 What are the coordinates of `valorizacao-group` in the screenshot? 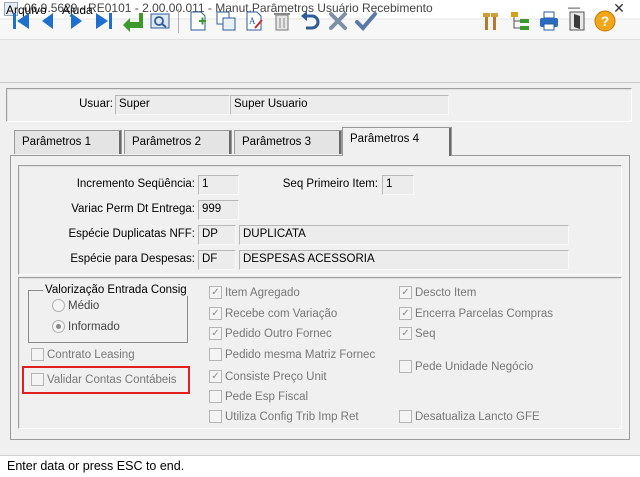 It's located at (108, 316).